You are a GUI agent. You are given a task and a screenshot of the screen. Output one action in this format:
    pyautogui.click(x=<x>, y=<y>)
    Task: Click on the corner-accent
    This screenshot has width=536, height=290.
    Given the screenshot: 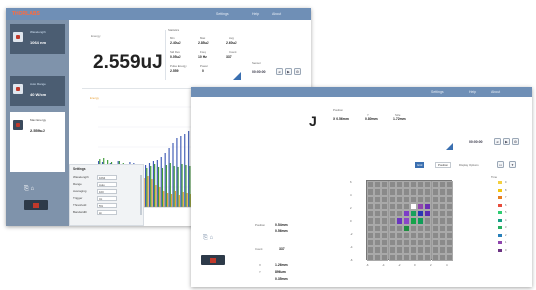 What is the action you would take?
    pyautogui.click(x=237, y=76)
    